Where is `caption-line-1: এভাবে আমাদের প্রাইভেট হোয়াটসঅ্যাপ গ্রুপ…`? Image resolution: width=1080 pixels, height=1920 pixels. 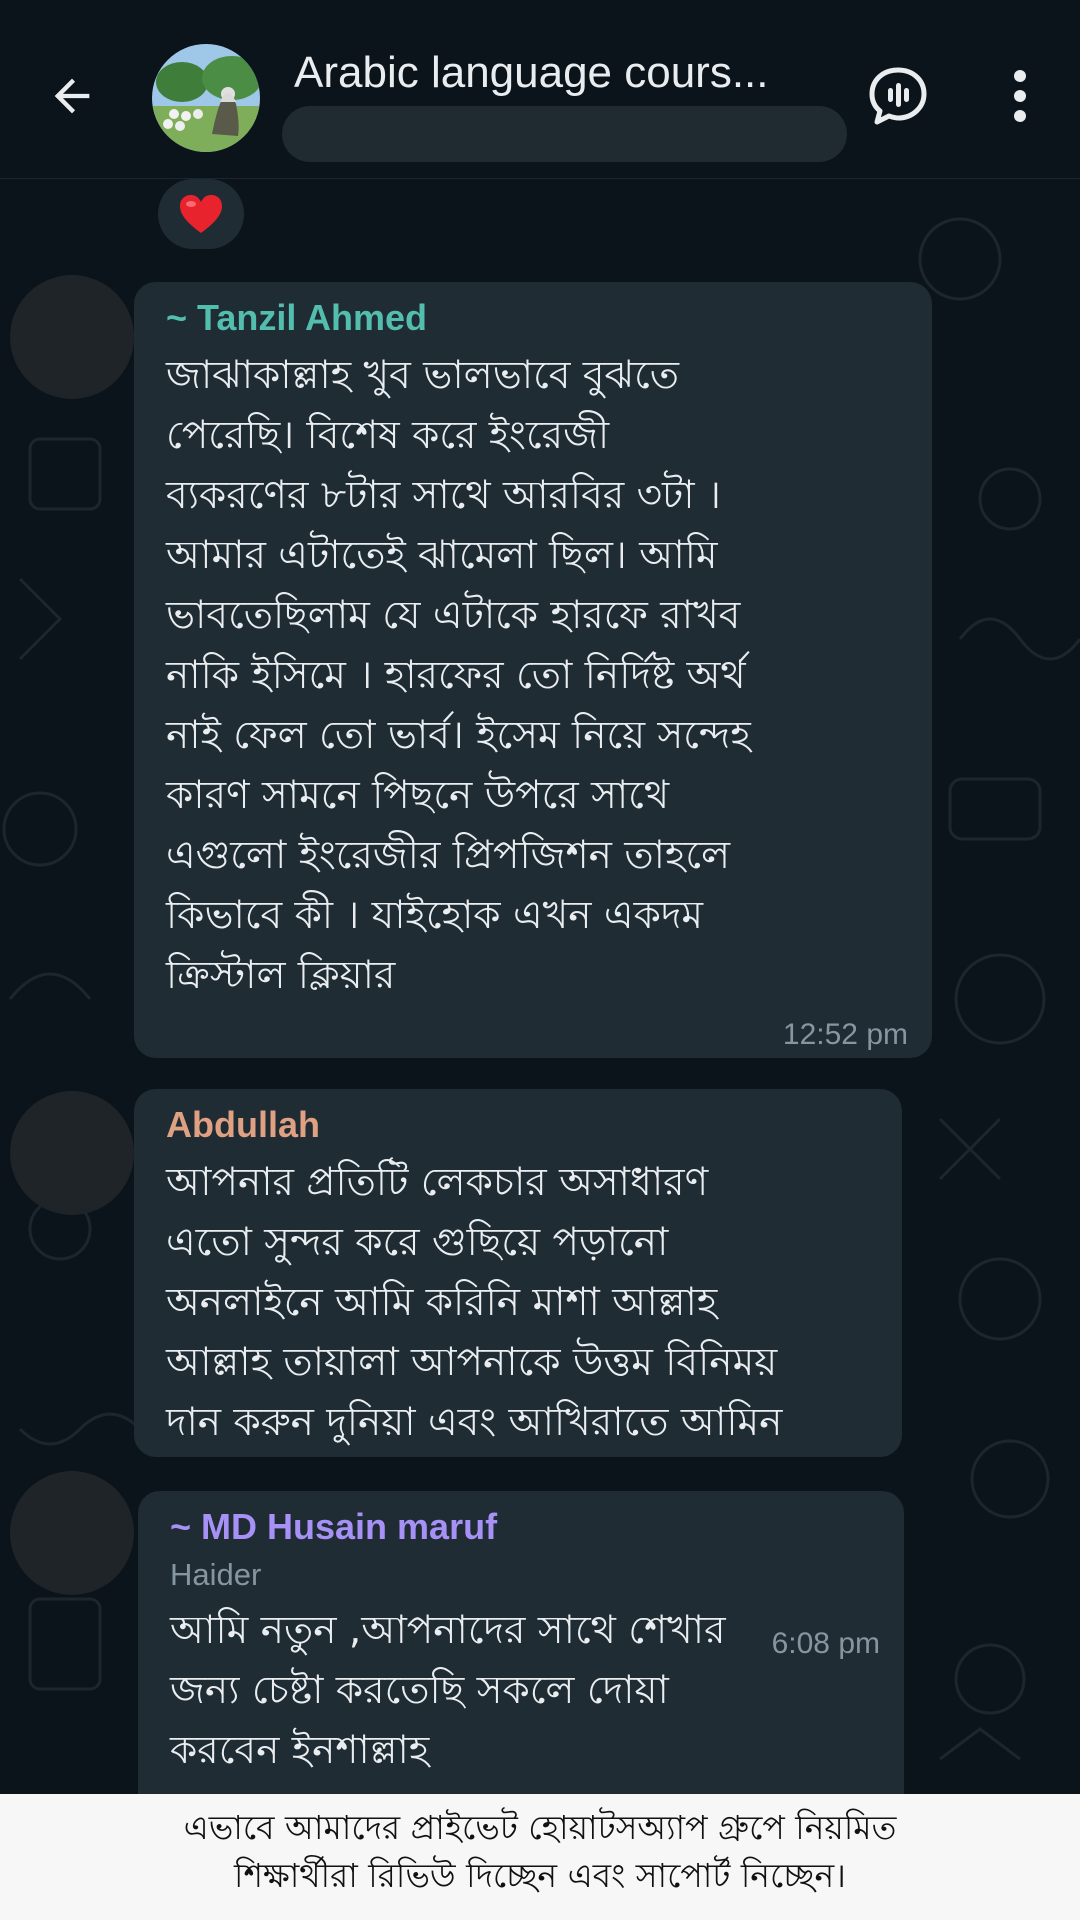
caption-line-1: এভাবে আমাদের প্রাইভেট হোয়াটসঅ্যাপ গ্রুপ… is located at coordinates (540, 1827).